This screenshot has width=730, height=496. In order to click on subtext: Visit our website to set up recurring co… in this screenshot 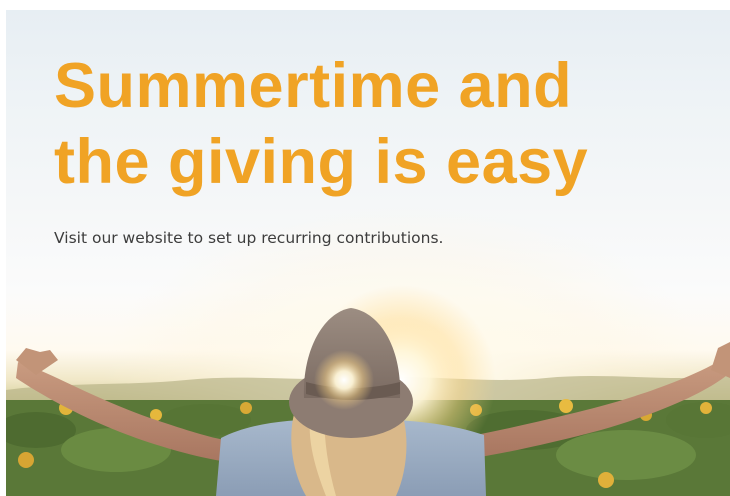, I will do `click(249, 238)`.